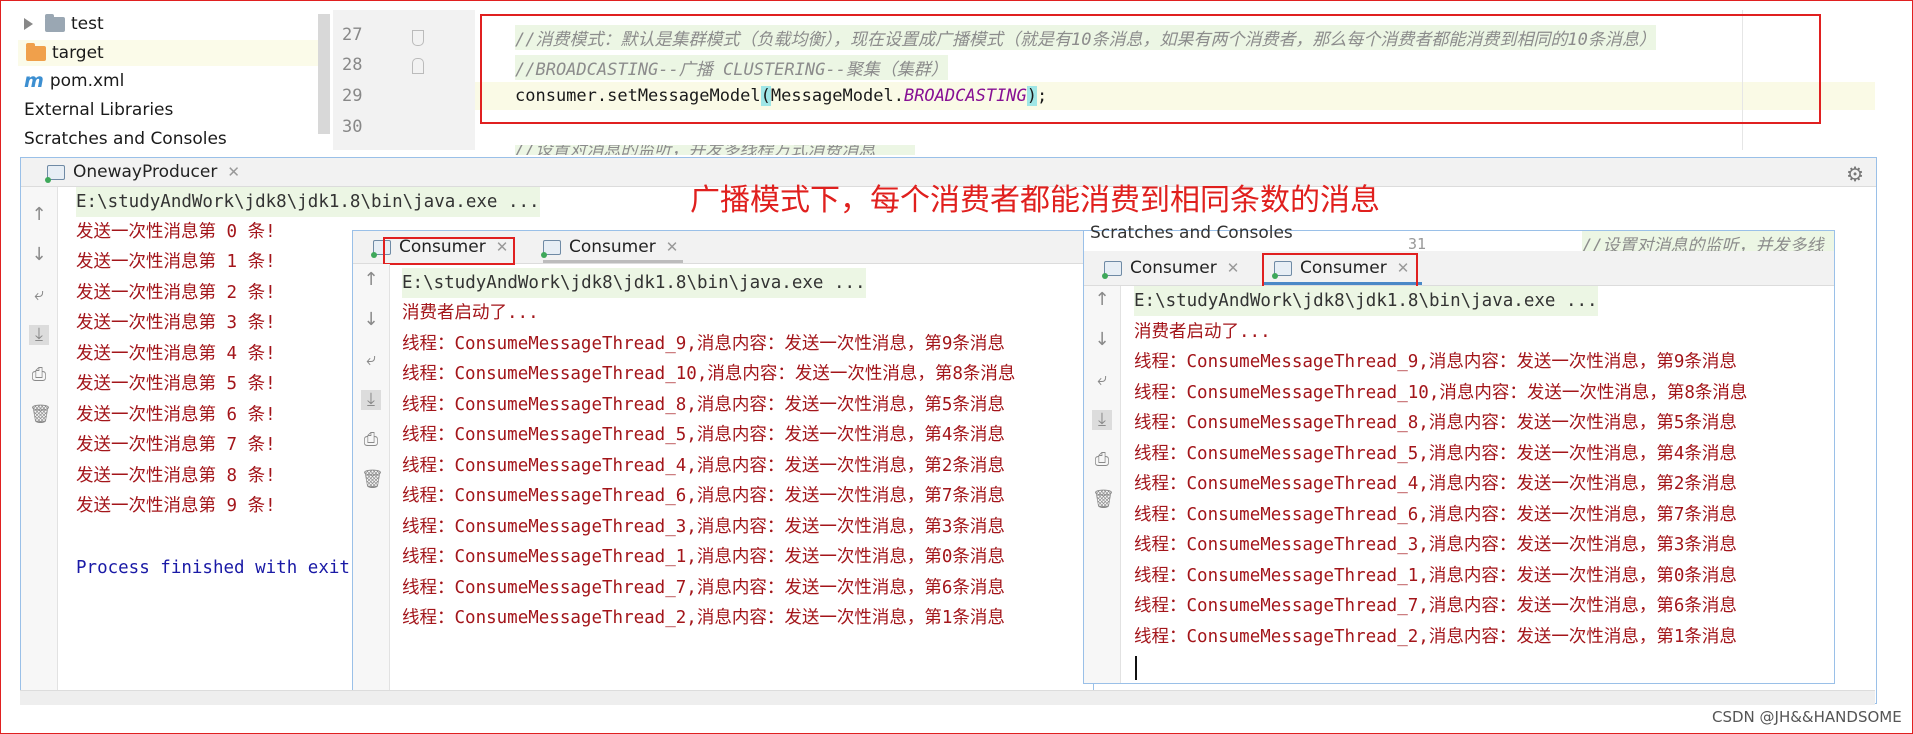 This screenshot has width=1913, height=734. I want to click on gear-icon: ⚙, so click(1855, 174).